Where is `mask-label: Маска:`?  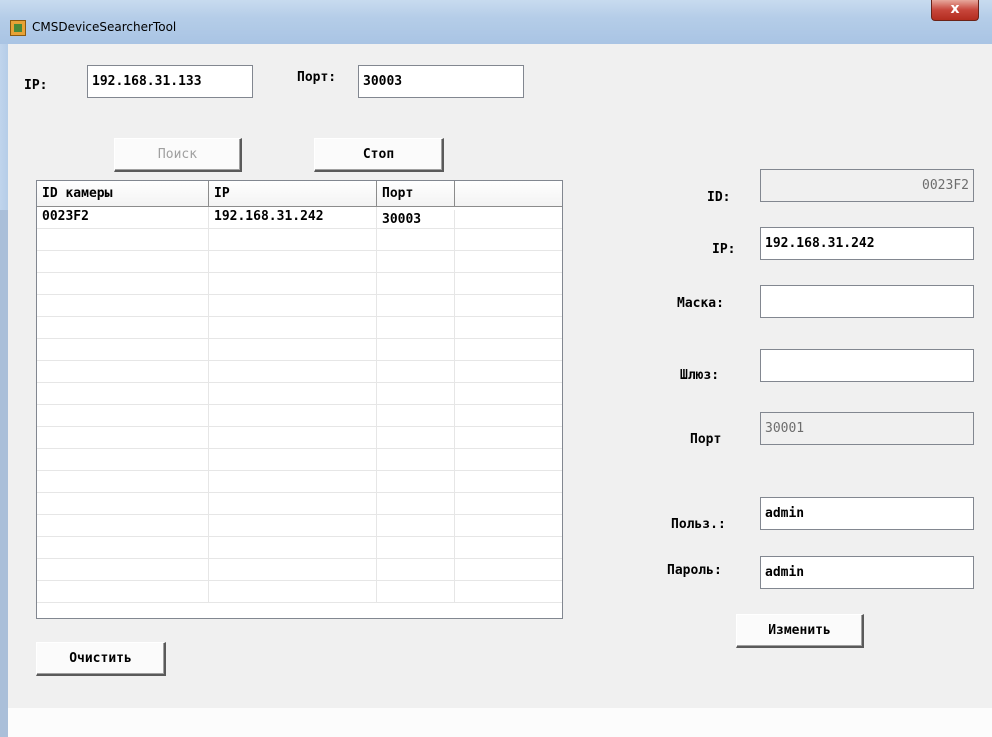 mask-label: Маска: is located at coordinates (700, 303).